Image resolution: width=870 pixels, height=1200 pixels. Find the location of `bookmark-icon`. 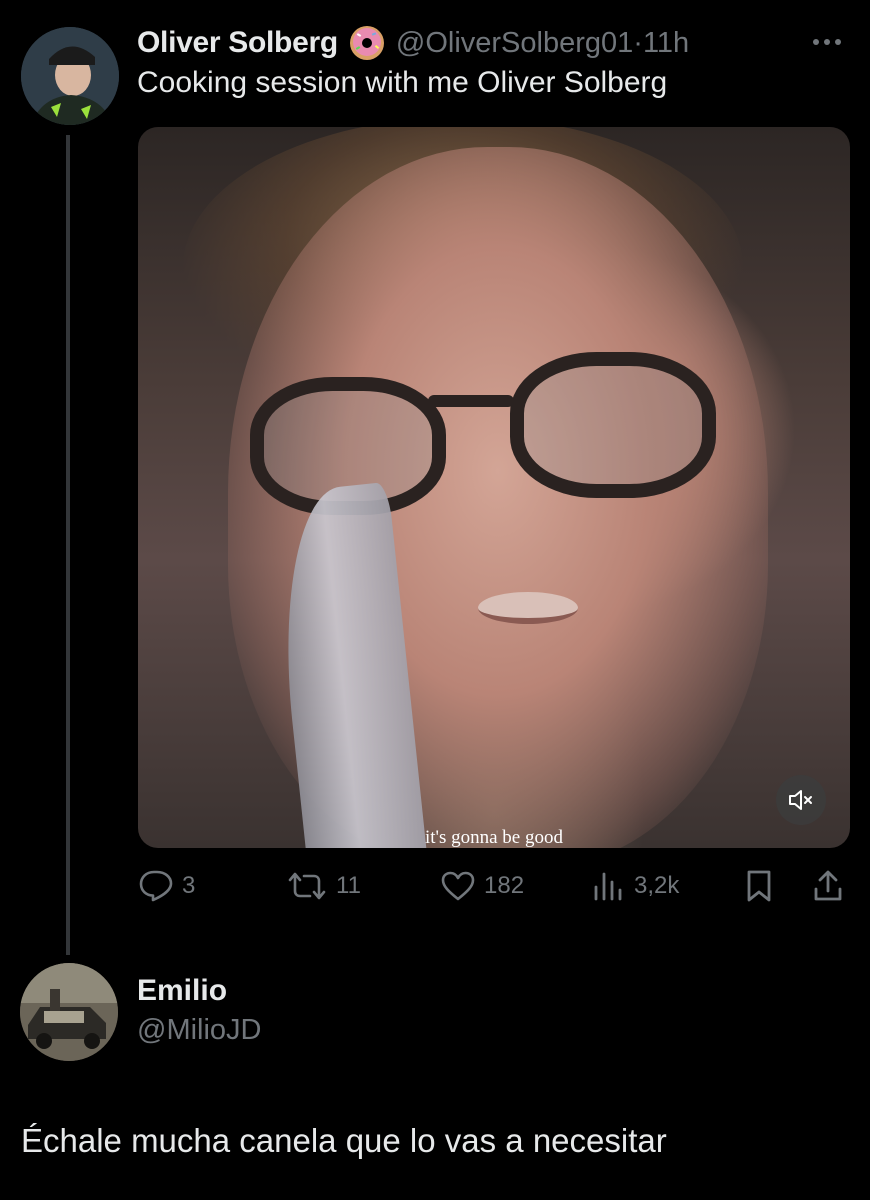

bookmark-icon is located at coordinates (759, 886).